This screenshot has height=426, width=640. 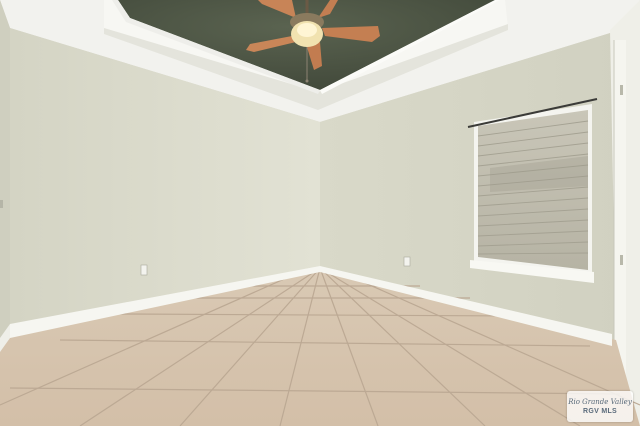 I want to click on left-door-edge, so click(x=1, y=204).